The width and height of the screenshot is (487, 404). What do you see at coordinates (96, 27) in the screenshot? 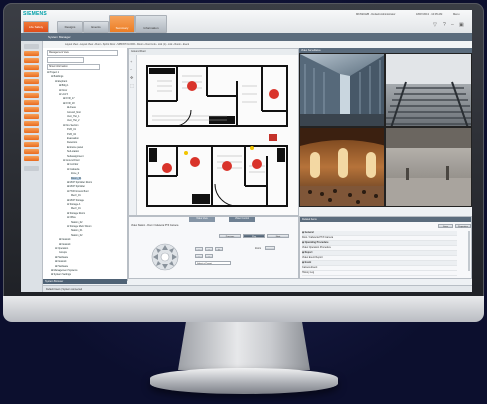
I see `tab-events: Events` at bounding box center [96, 27].